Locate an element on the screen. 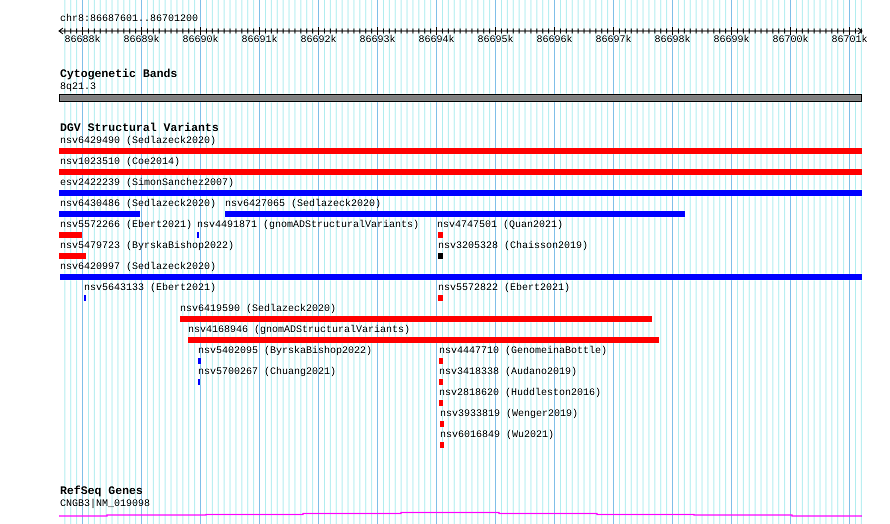  variant-label: nsv2818620 (Huddleston2016) is located at coordinates (520, 394).